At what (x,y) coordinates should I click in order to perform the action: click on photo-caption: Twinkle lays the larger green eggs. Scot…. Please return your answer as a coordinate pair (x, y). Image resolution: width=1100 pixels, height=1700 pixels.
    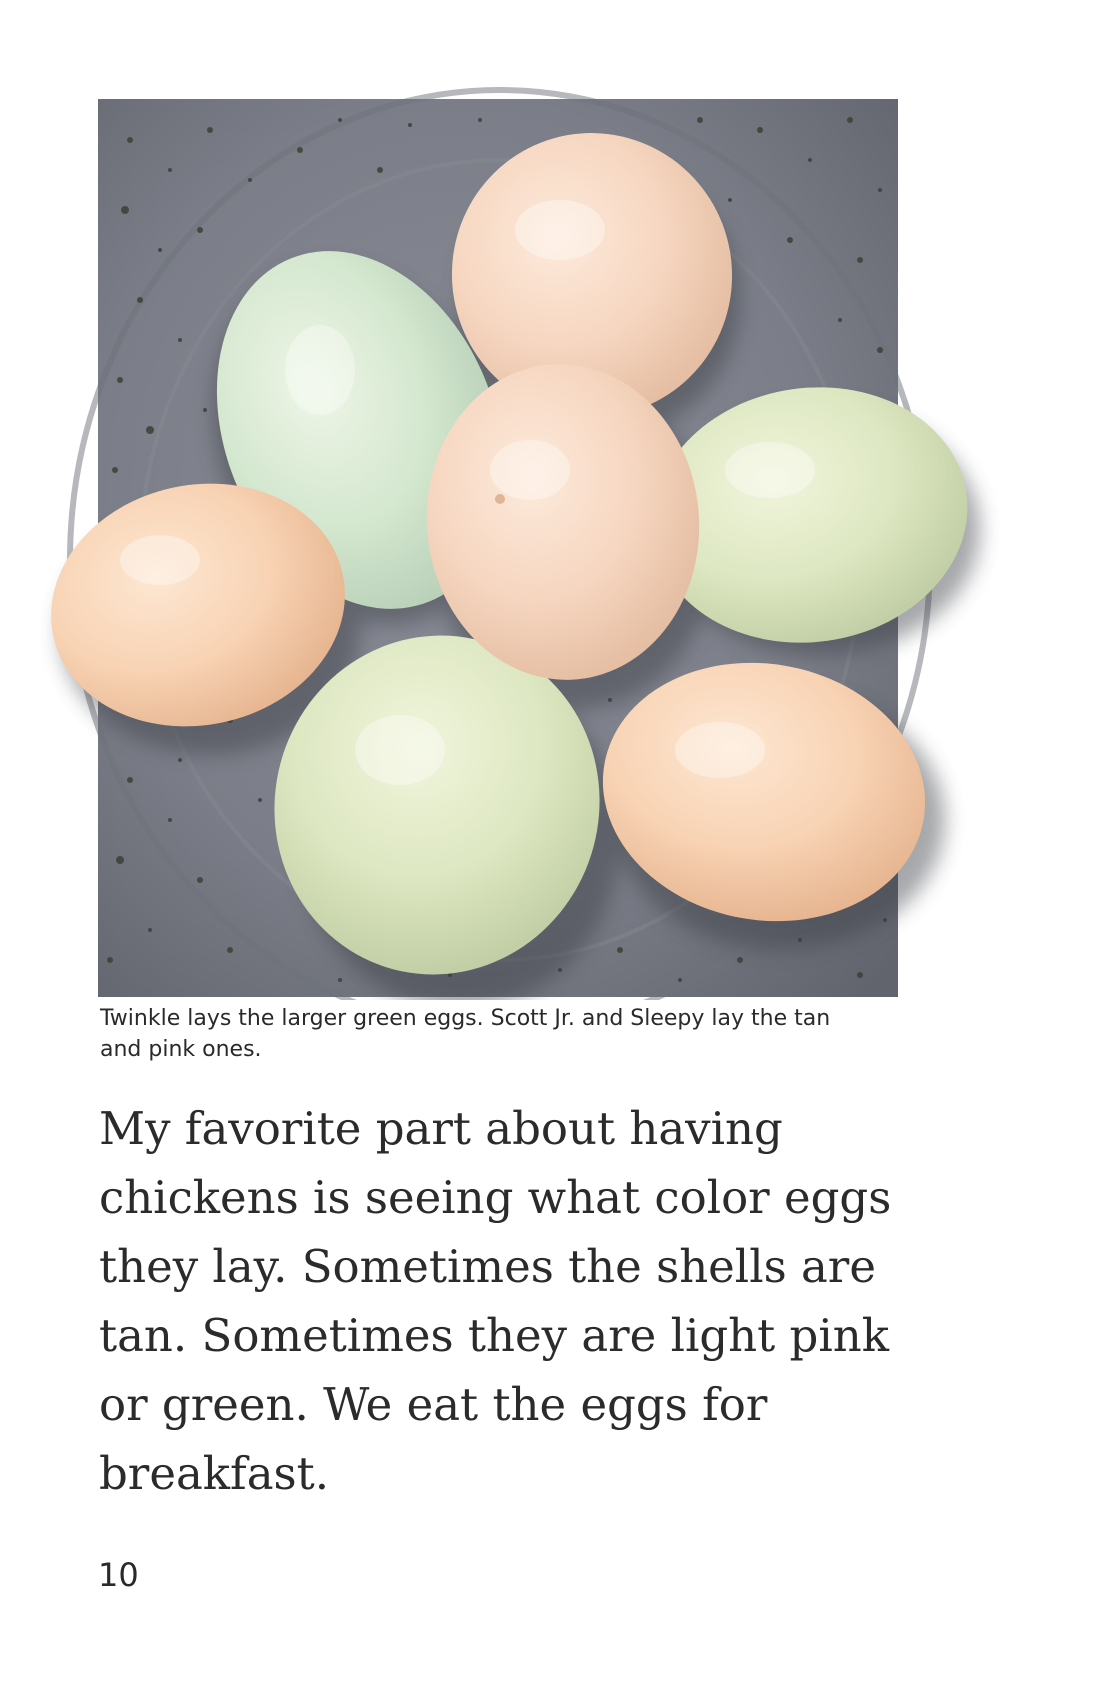
    Looking at the image, I should click on (465, 1034).